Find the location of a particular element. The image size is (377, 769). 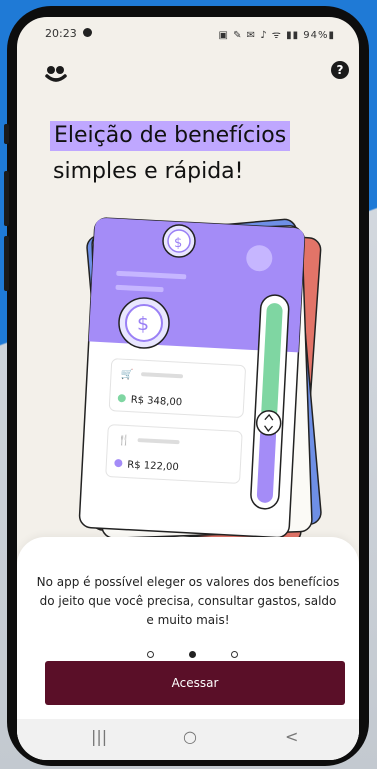

acessar-button: Acessar is located at coordinates (195, 683).